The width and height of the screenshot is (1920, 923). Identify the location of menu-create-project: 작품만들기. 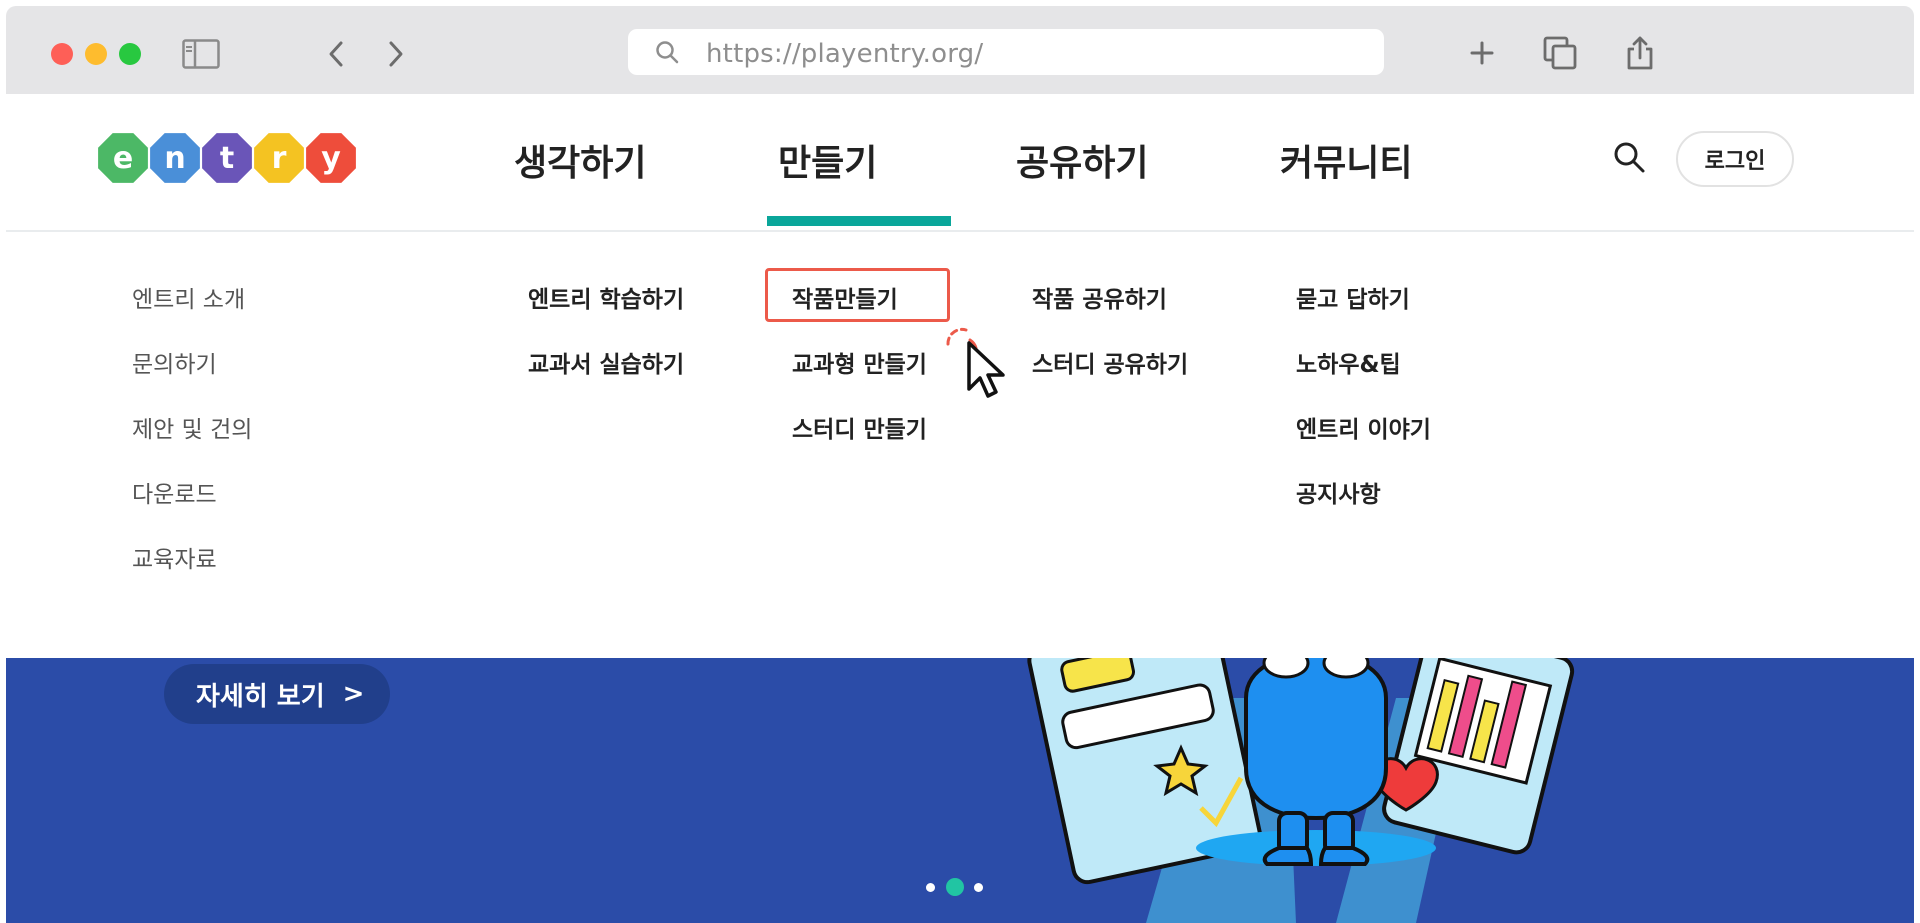
(845, 297).